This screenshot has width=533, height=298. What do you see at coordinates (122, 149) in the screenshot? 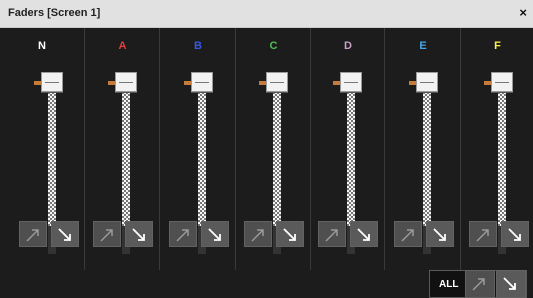
I see `channel-A: A` at bounding box center [122, 149].